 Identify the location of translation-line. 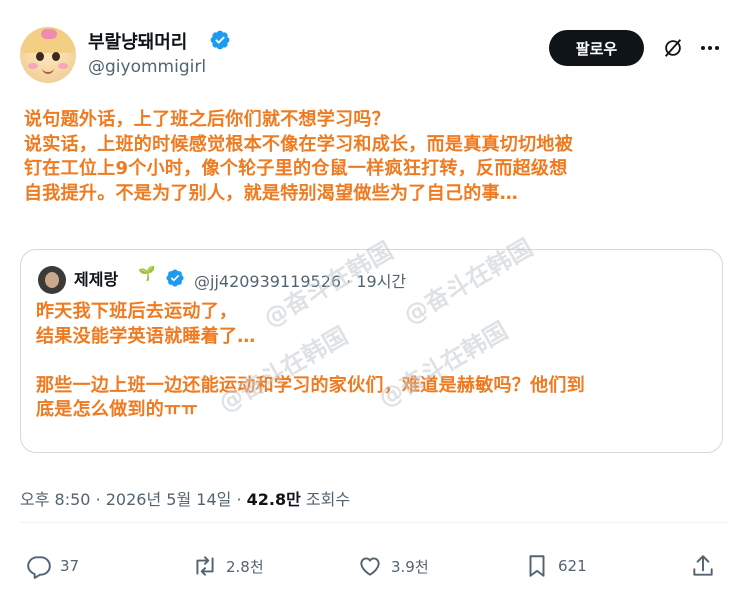
(381, 361).